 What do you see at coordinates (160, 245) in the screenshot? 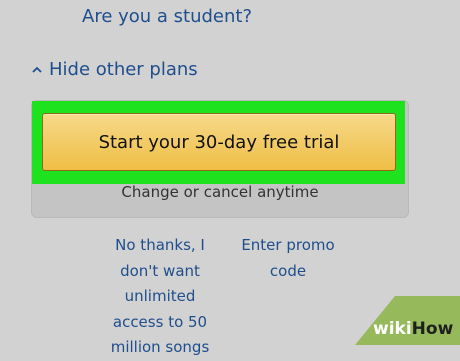
I see `no-thanks-line: No thanks, I` at bounding box center [160, 245].